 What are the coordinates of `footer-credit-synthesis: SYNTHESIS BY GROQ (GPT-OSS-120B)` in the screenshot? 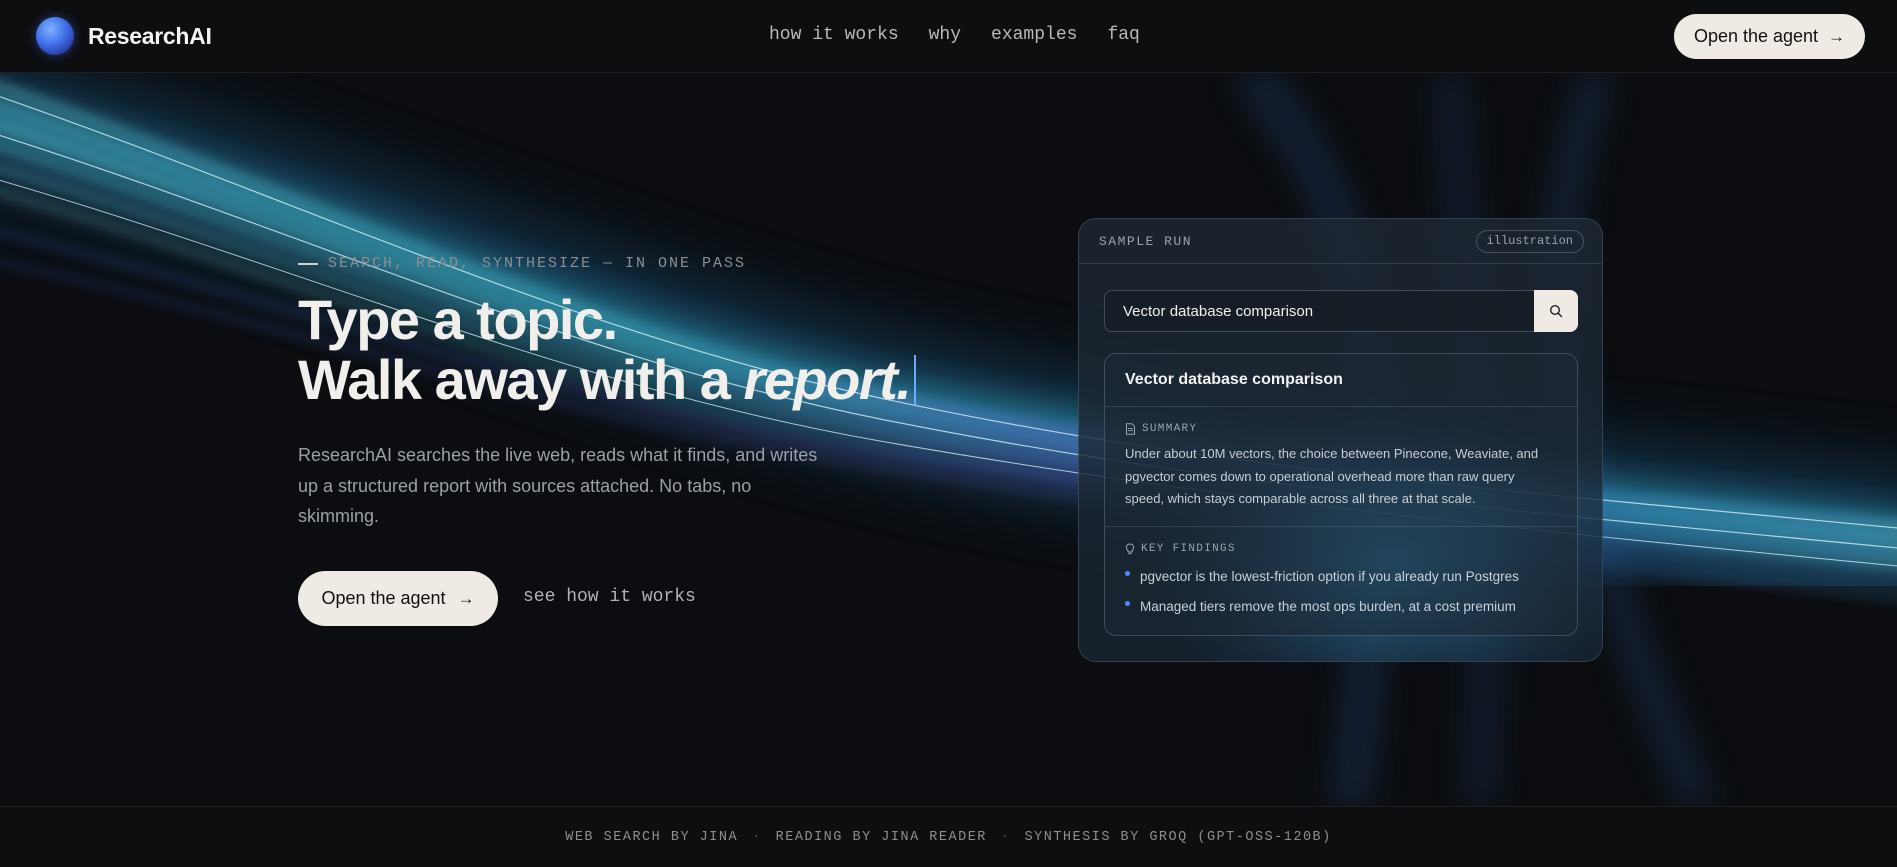 It's located at (1178, 837).